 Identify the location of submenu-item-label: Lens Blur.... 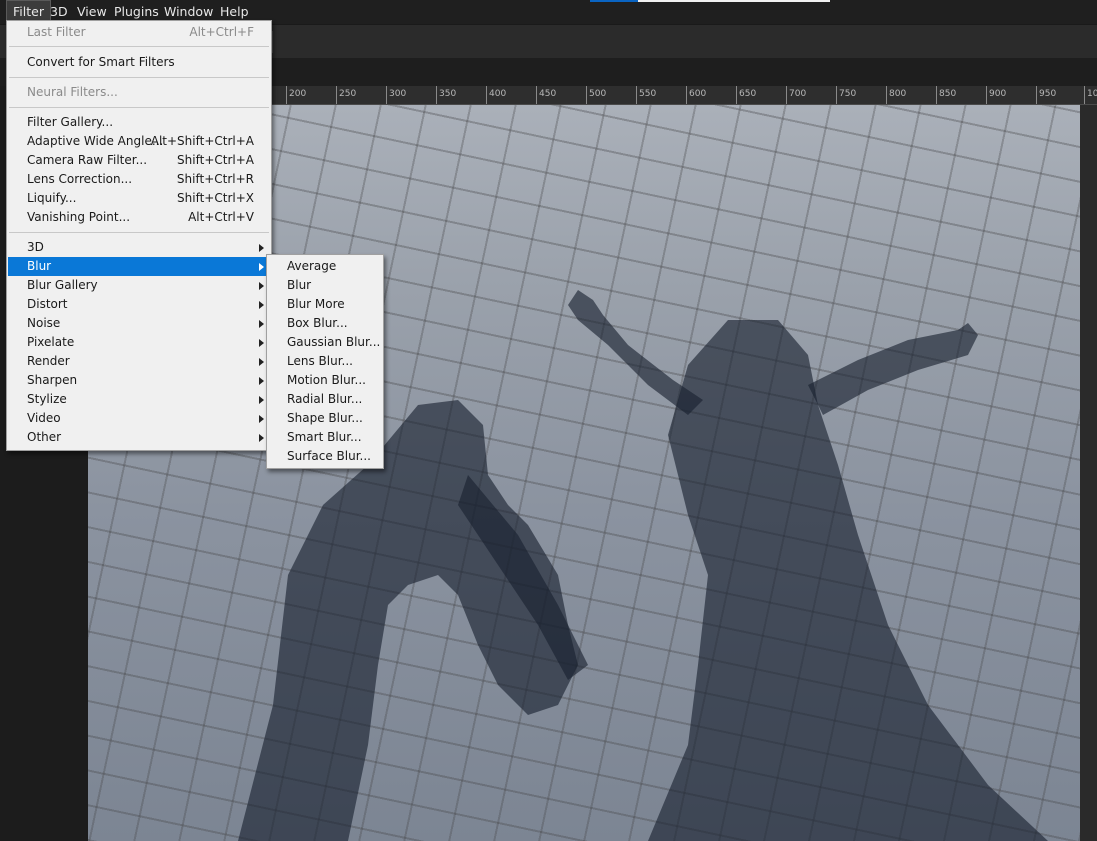
(320, 361).